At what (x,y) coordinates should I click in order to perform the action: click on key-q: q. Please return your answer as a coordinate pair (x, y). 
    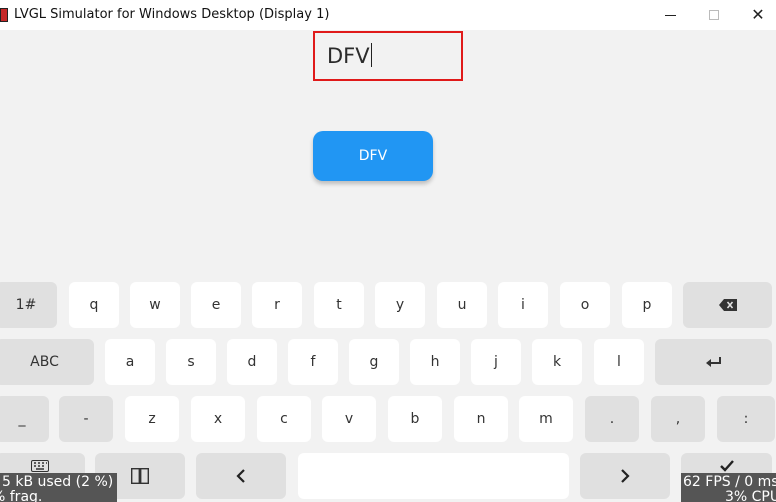
    Looking at the image, I should click on (94, 305).